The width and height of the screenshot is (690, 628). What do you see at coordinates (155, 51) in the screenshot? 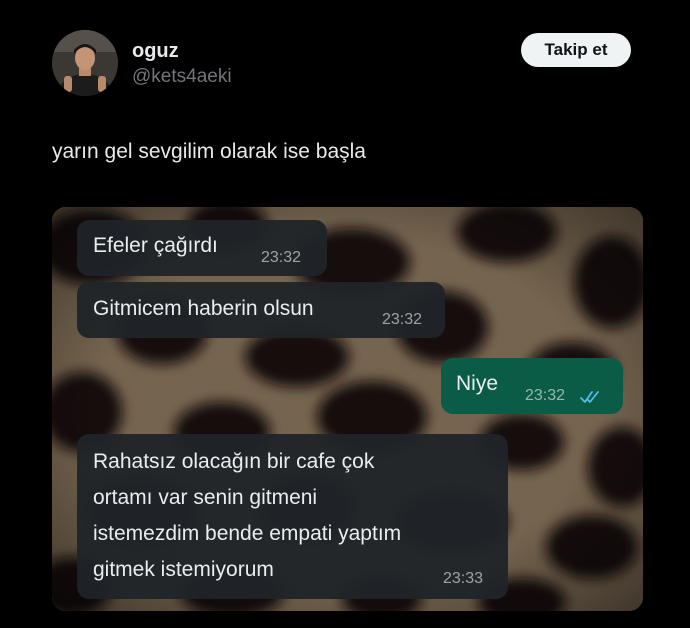
I see `author-name: oguz` at bounding box center [155, 51].